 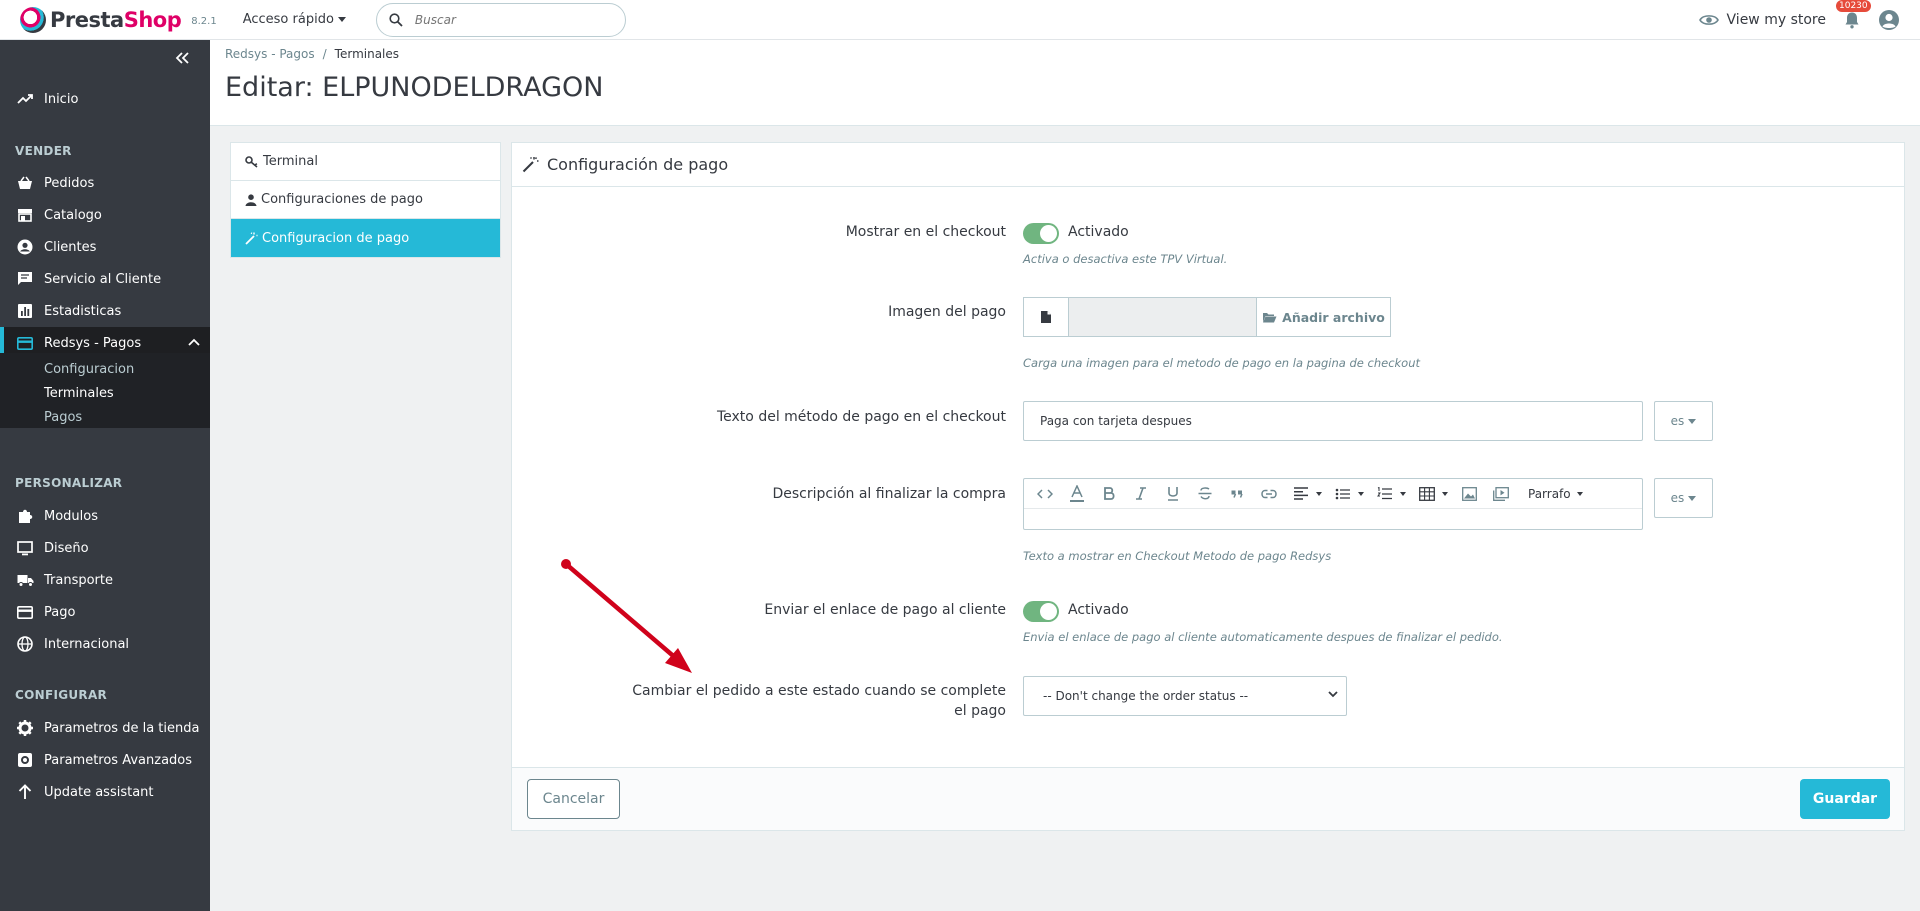 I want to click on sidebar-item-pedidos: Pedidos, so click(x=105, y=183).